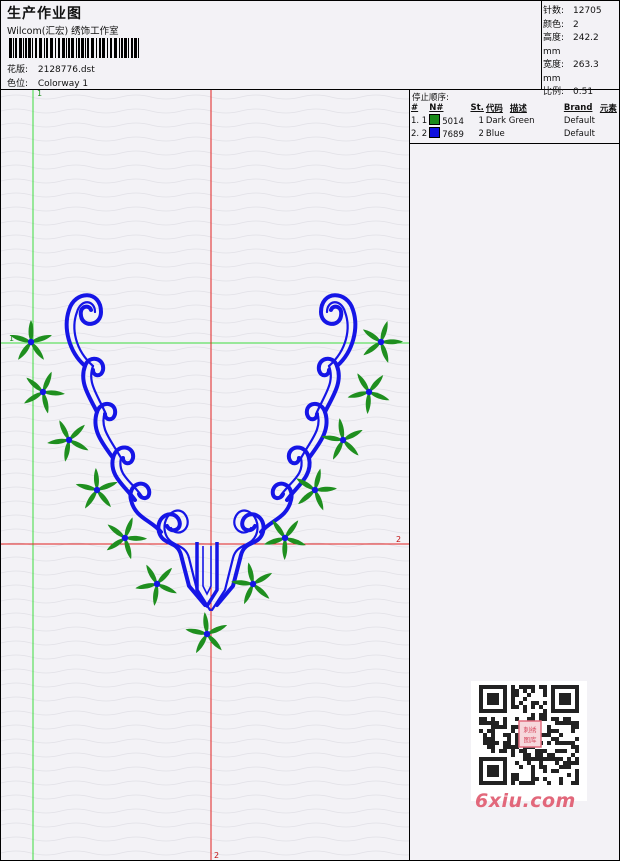 The width and height of the screenshot is (620, 861). Describe the element at coordinates (561, 24) in the screenshot. I see `stat-colors: 颜色: 2` at that location.